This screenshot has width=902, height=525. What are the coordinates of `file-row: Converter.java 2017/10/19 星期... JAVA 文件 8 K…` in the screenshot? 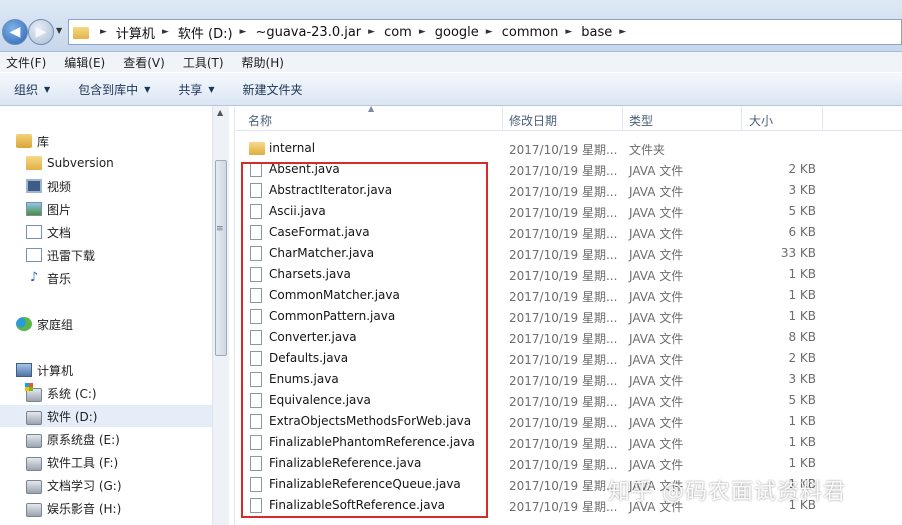 It's located at (569, 337).